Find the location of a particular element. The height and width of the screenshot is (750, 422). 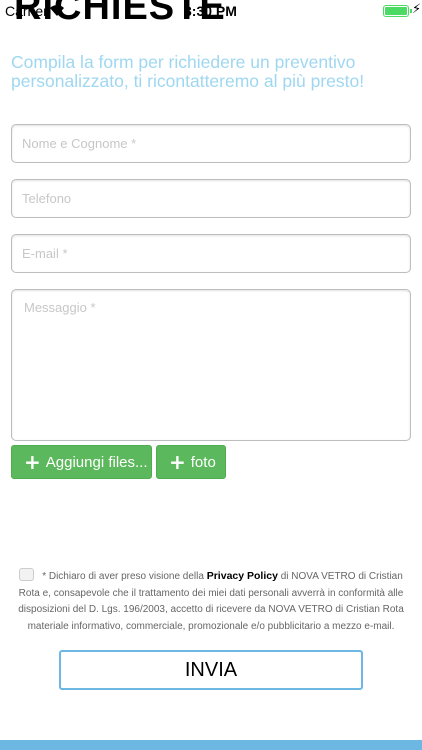

consent-text-before: * Dichiaro di aver preso visione della is located at coordinates (124, 576).